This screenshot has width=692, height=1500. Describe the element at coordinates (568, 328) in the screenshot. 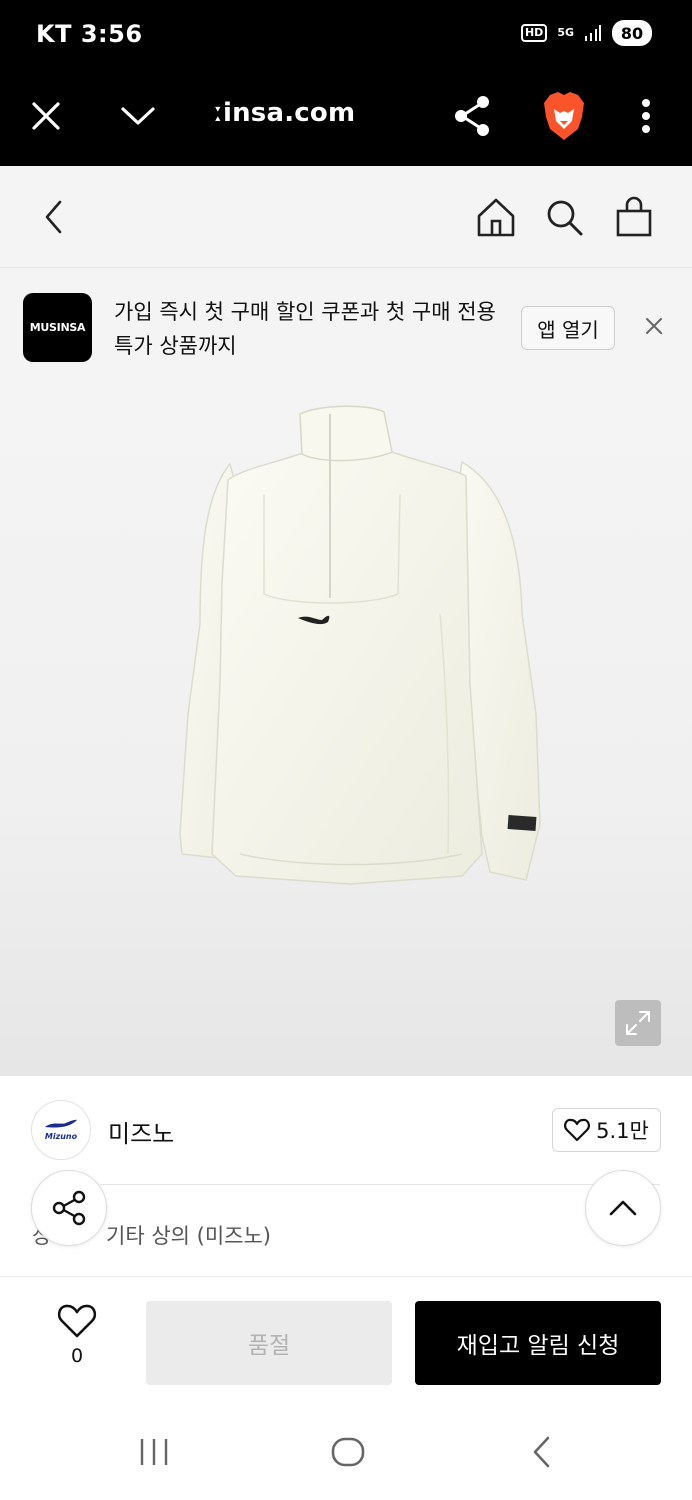

I see `open-app-button: 앱 열기` at that location.